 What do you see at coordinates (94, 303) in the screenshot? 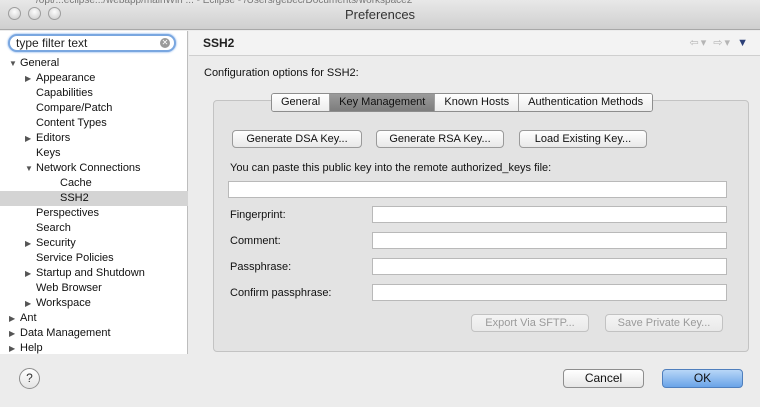
I see `tree-item-workspace: ▶ Workspace` at bounding box center [94, 303].